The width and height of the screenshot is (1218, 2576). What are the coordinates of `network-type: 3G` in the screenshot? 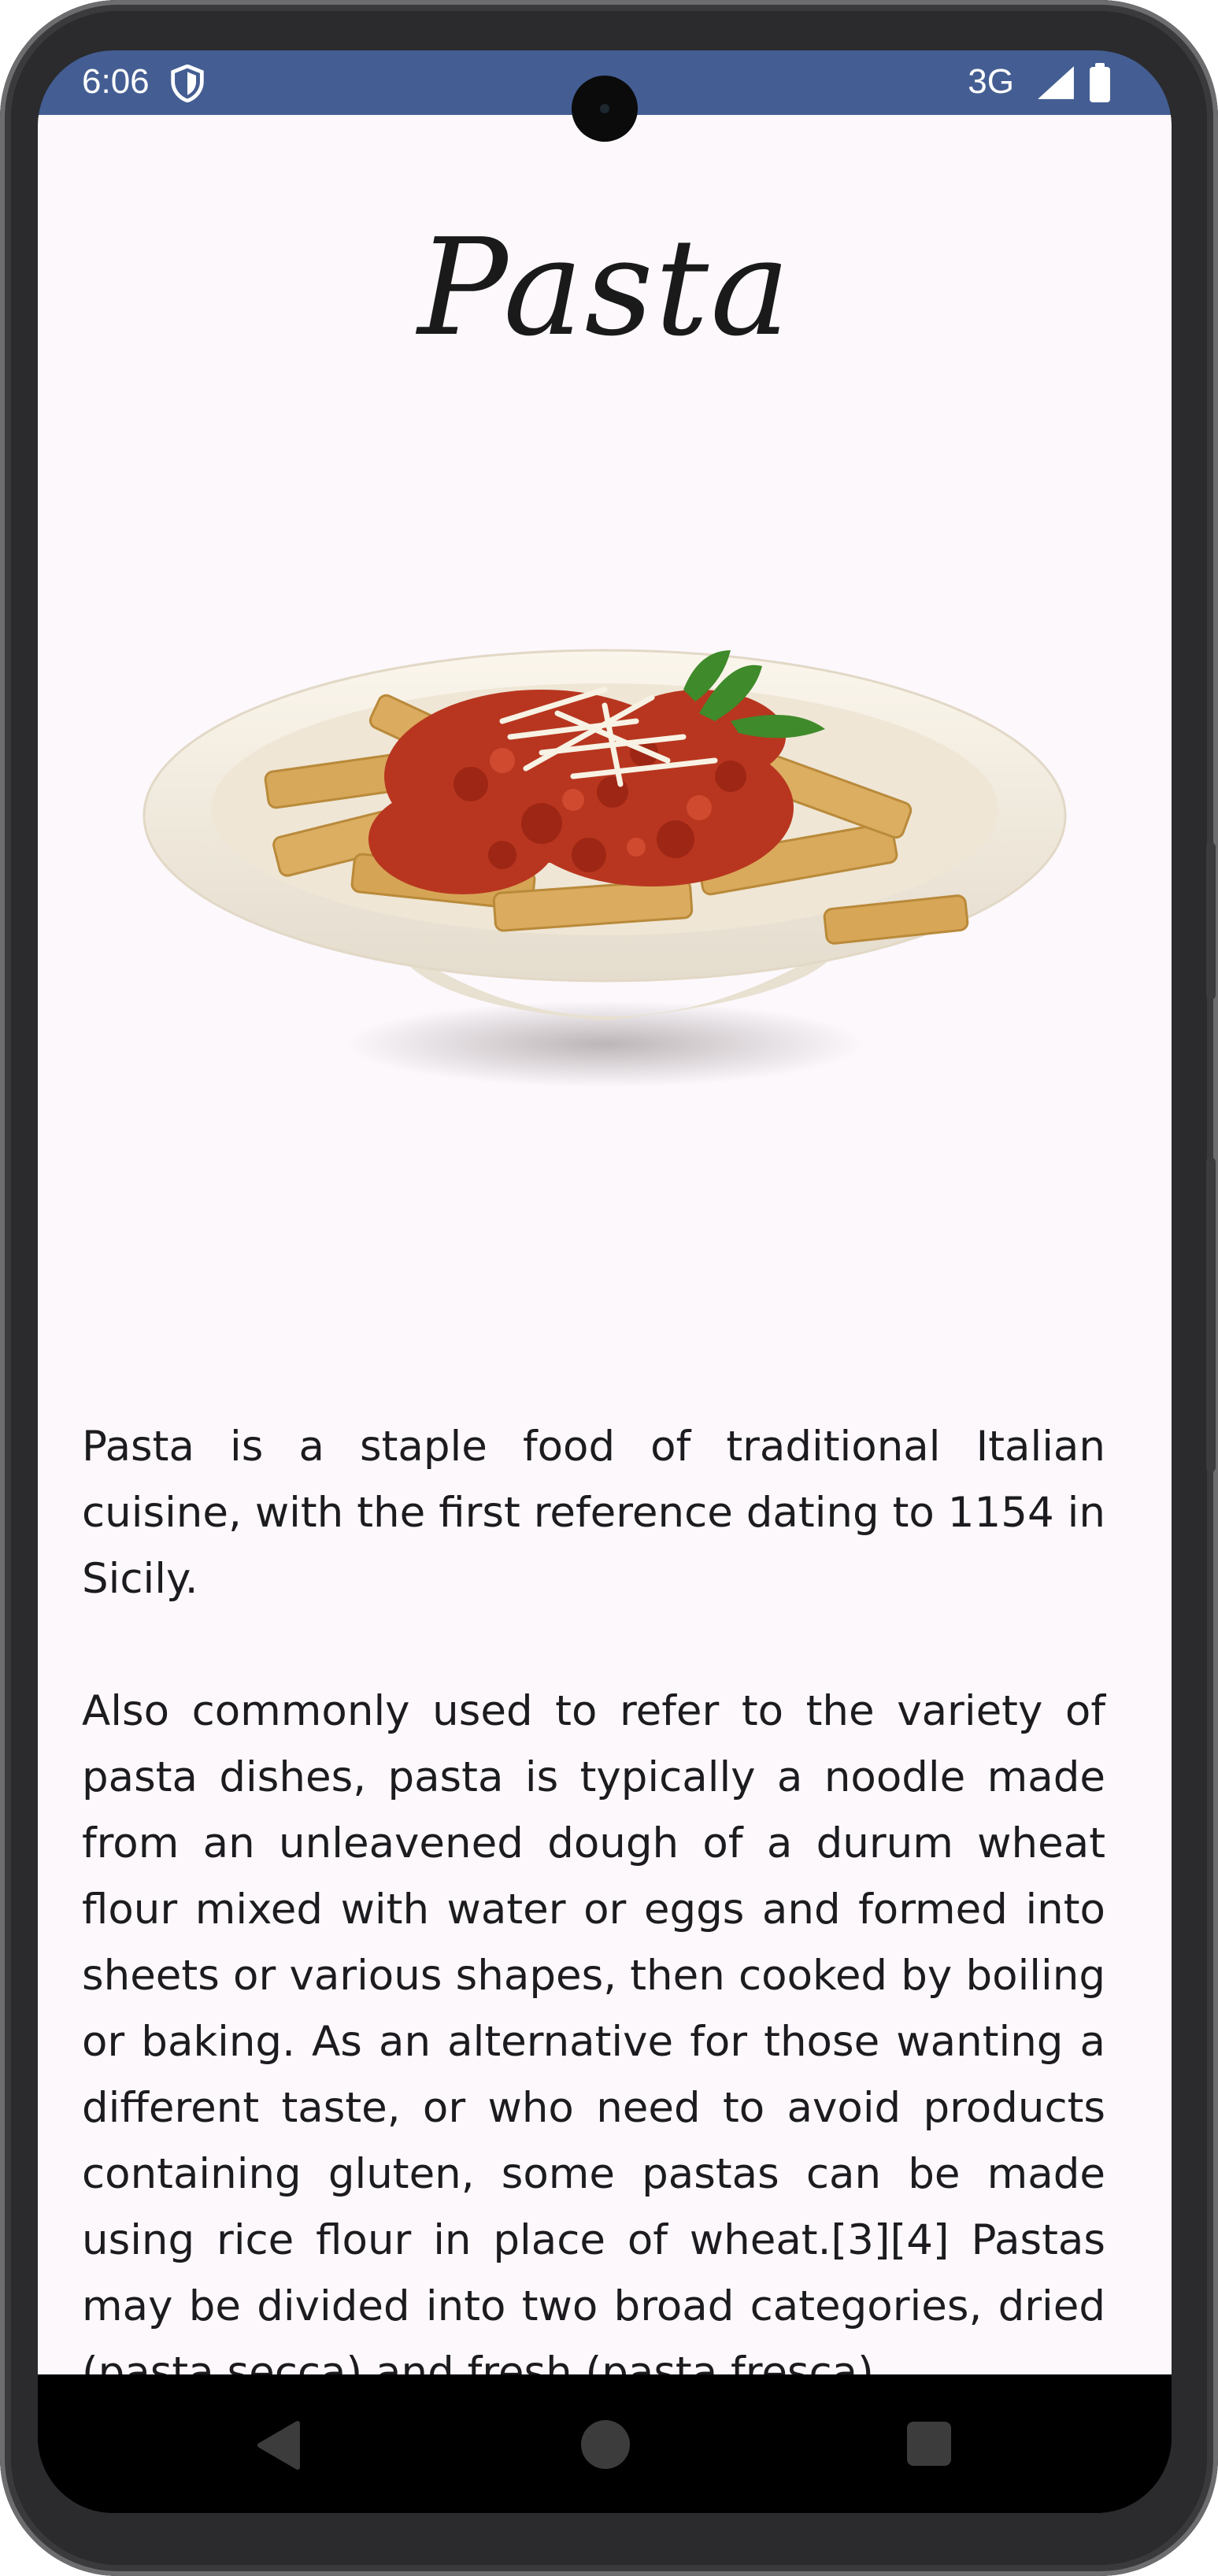 It's located at (991, 81).